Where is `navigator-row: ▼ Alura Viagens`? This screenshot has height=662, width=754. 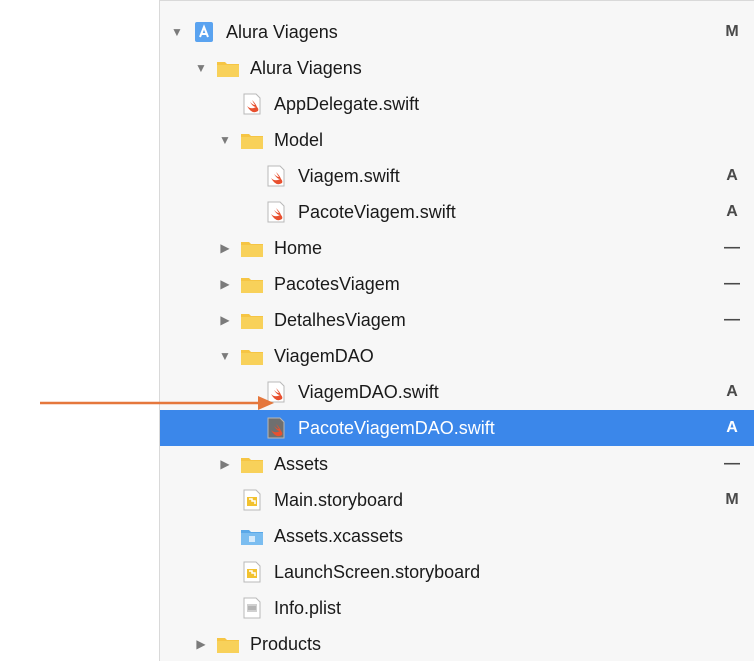 navigator-row: ▼ Alura Viagens is located at coordinates (457, 68).